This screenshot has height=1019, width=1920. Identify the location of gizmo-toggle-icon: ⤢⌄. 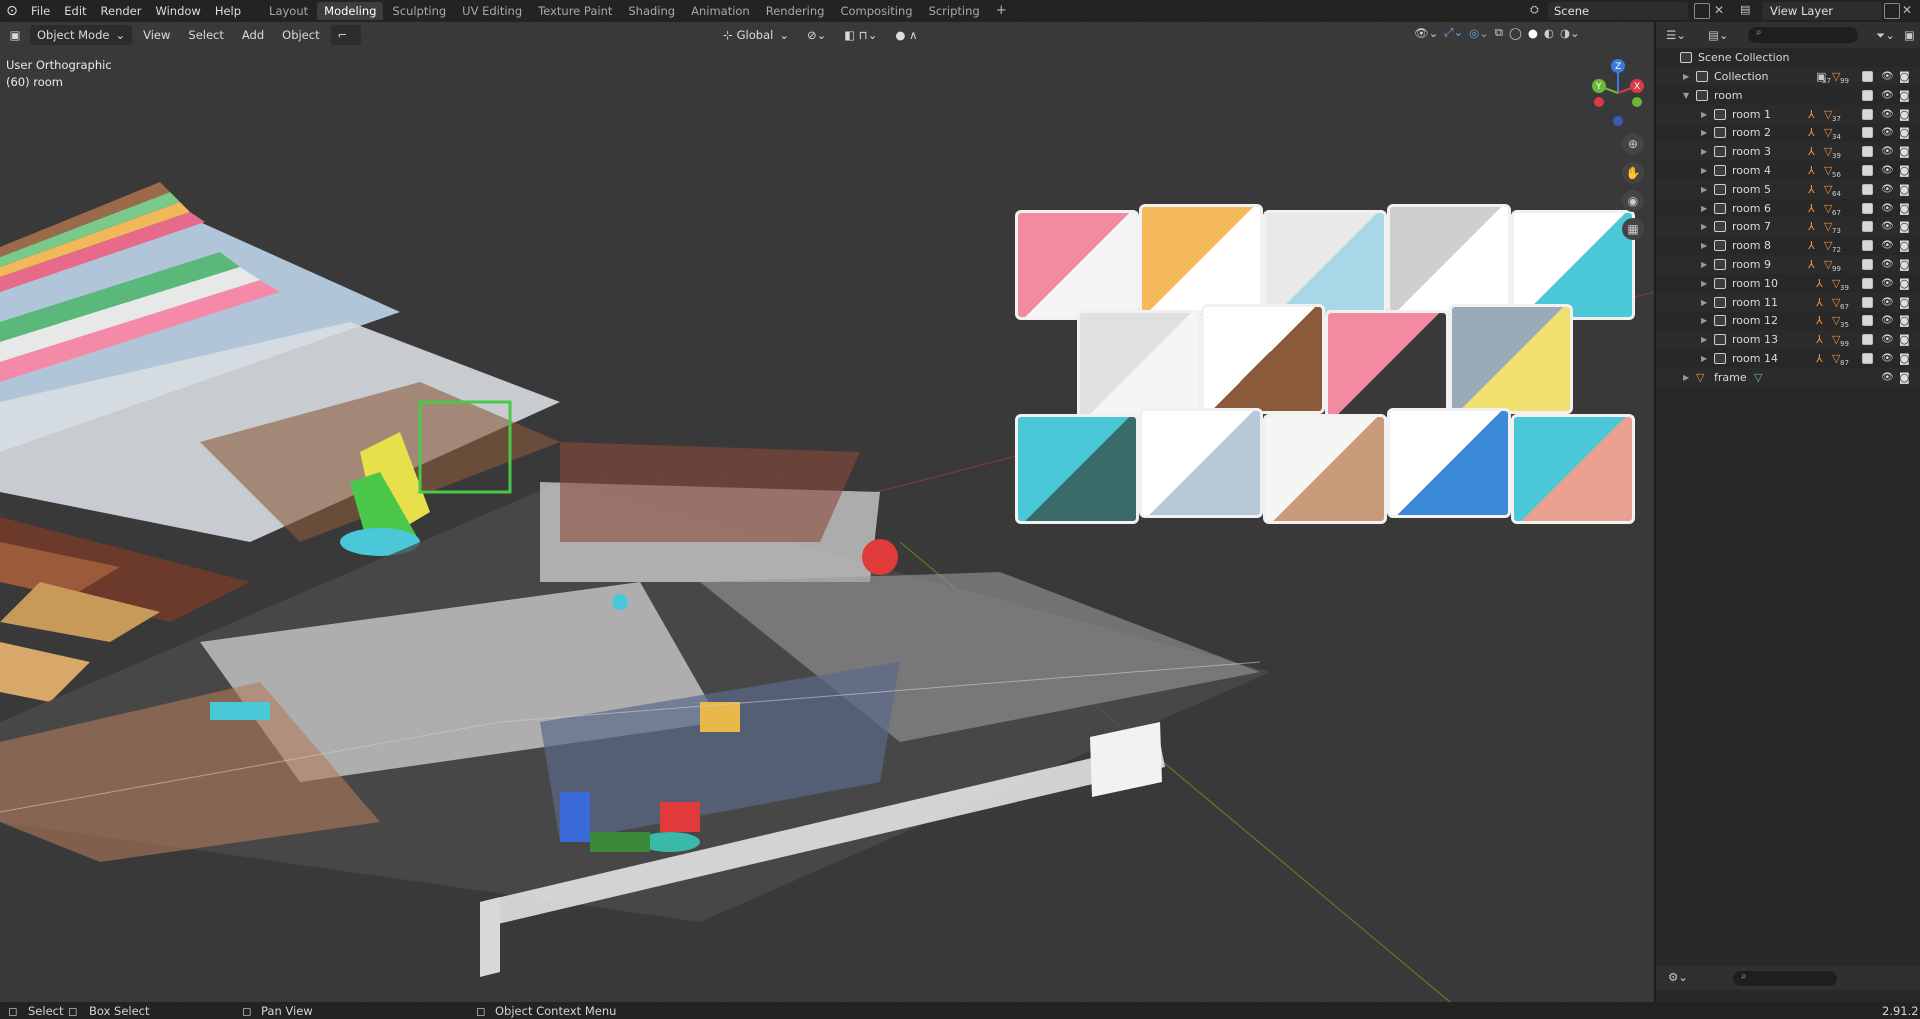
(1453, 32).